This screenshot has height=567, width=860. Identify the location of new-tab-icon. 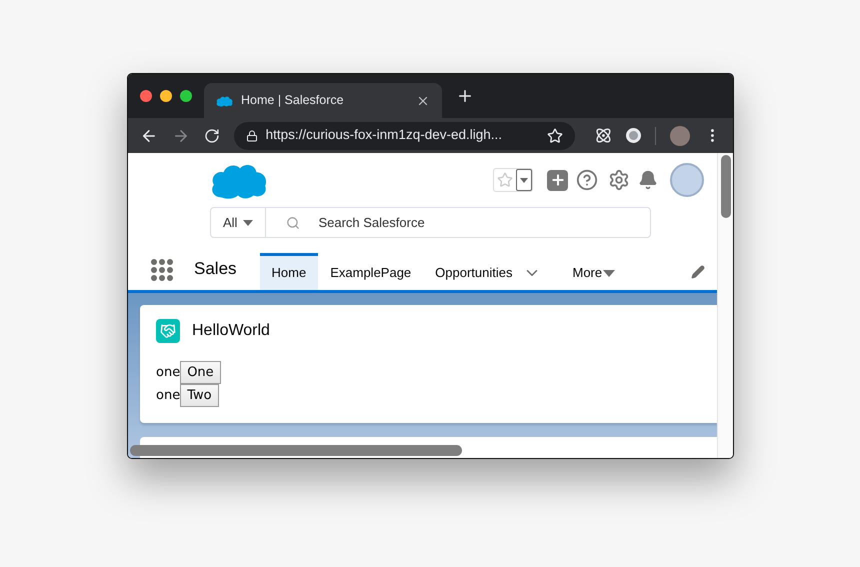
(465, 96).